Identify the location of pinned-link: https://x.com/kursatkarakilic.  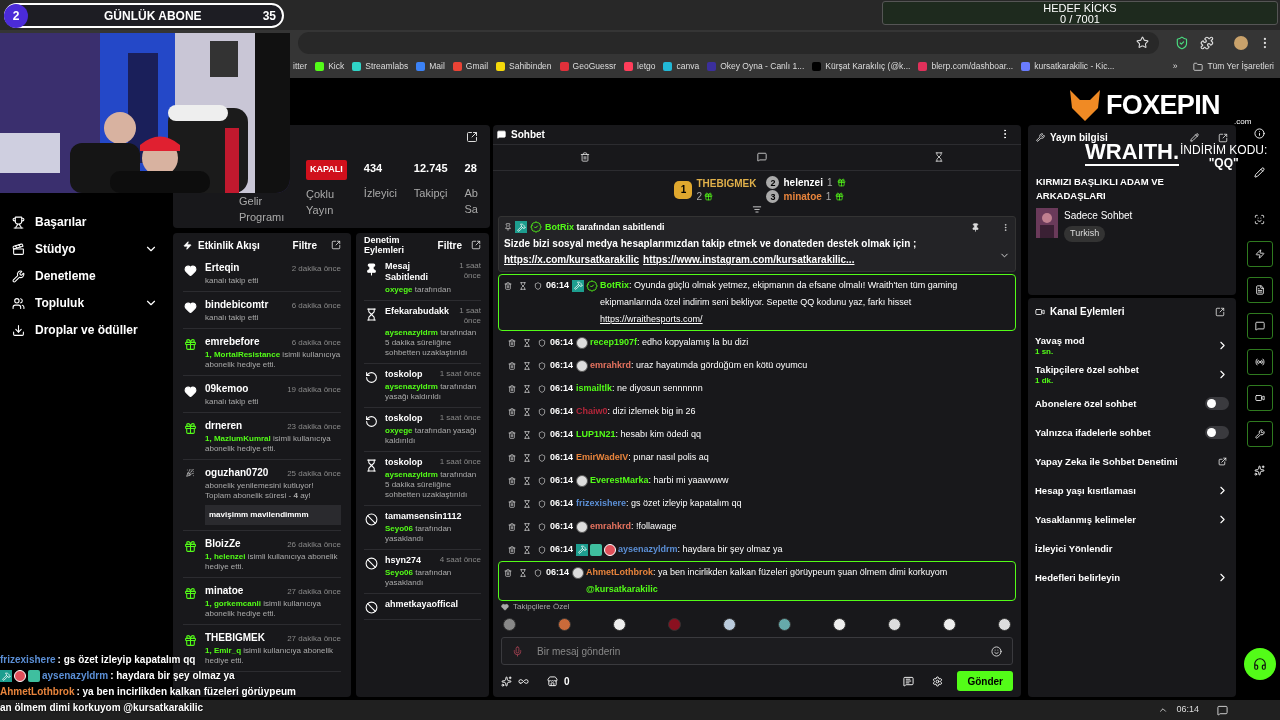
(572, 259).